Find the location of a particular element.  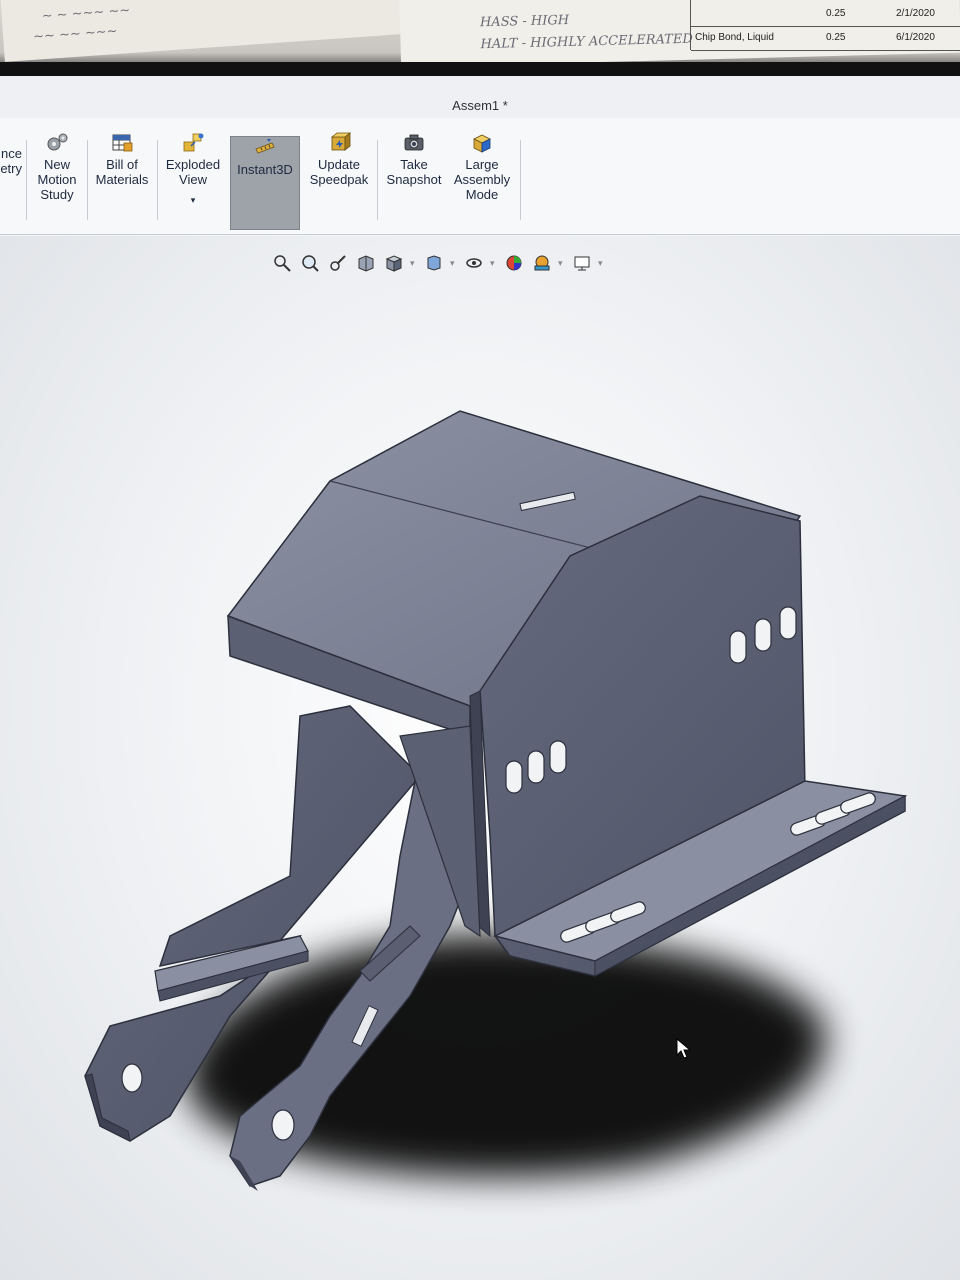

view-settings-icon is located at coordinates (582, 263).